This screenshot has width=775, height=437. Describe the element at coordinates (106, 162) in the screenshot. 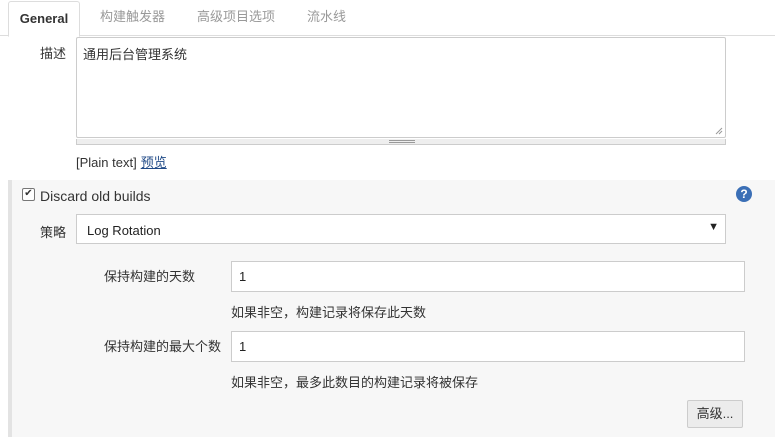

I see `plain-text-label: [Plain text]` at that location.